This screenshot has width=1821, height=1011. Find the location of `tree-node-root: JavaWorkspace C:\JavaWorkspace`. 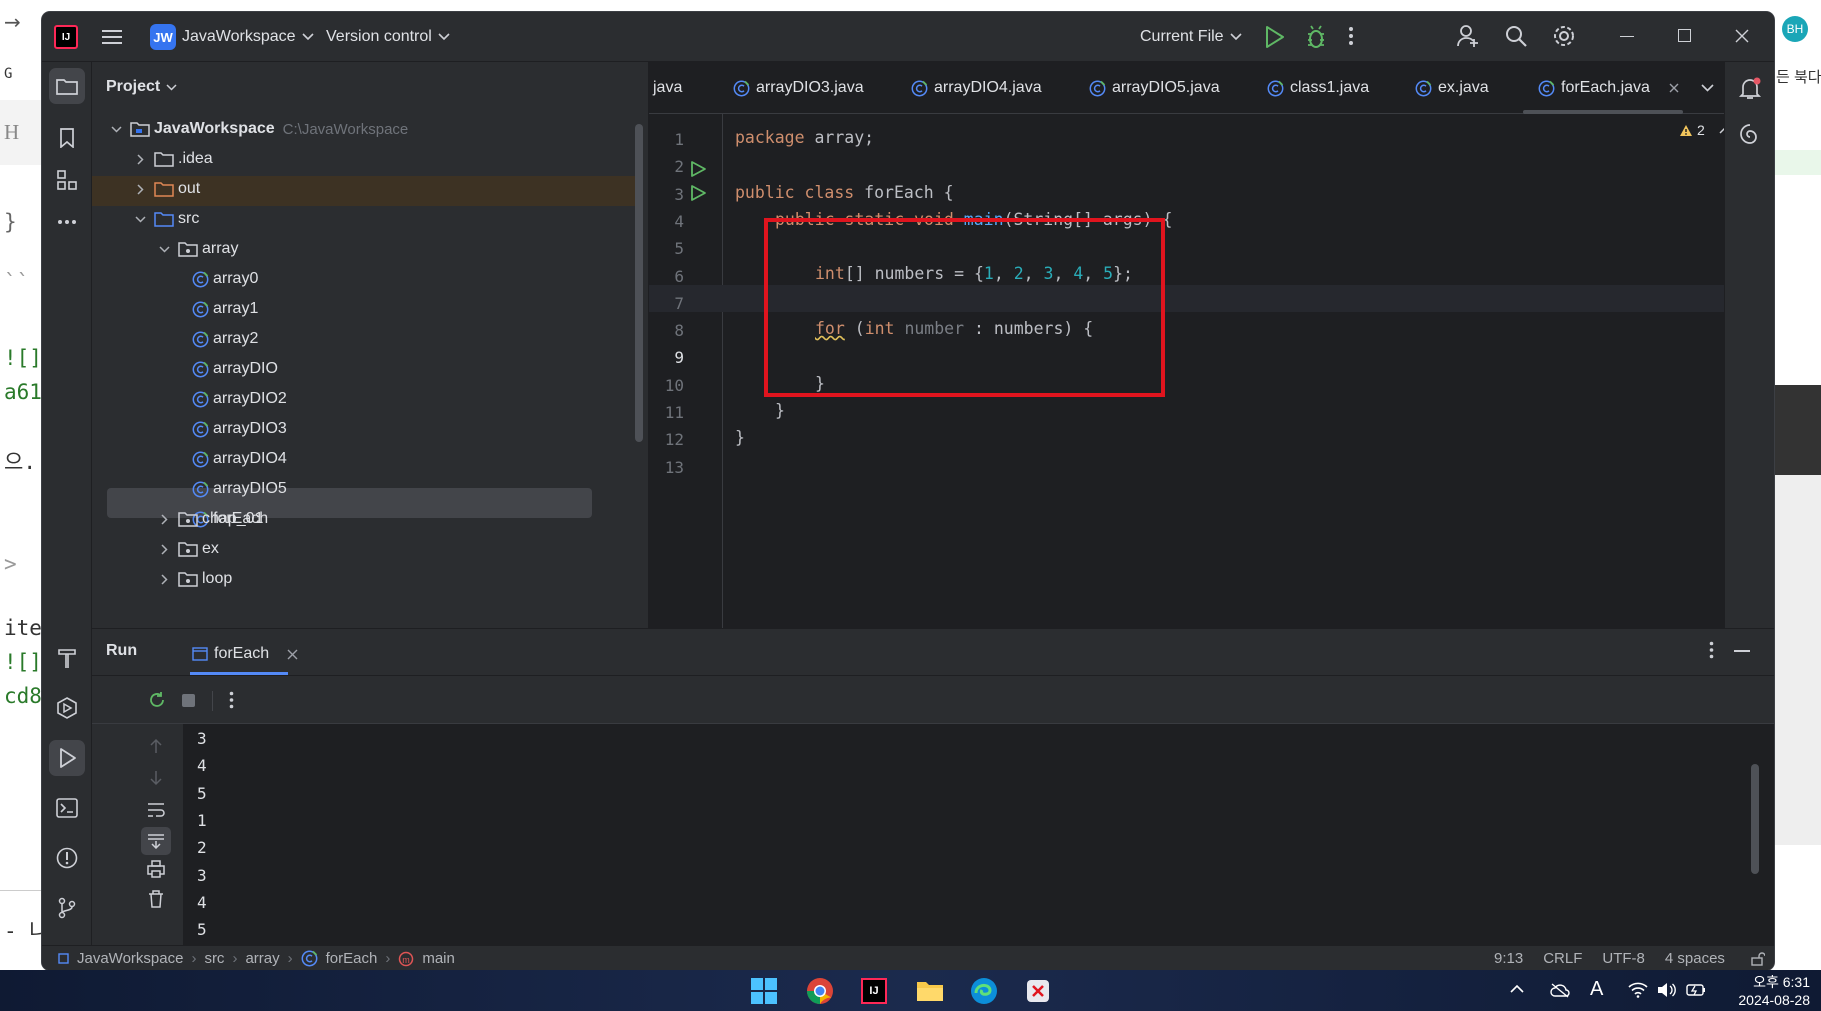

tree-node-root: JavaWorkspace C:\JavaWorkspace is located at coordinates (257, 129).